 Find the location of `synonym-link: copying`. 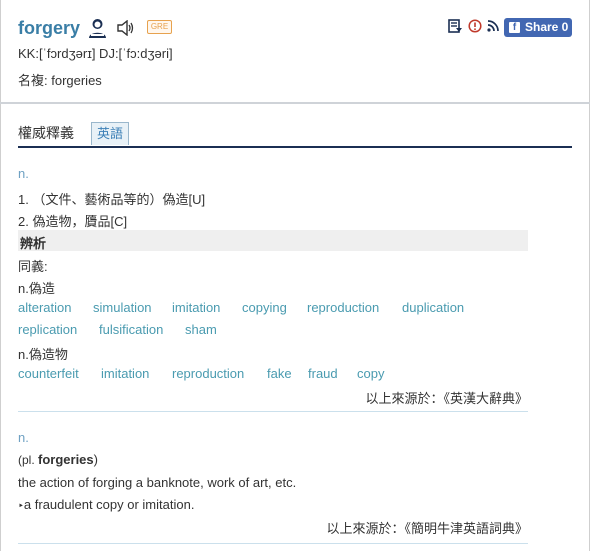

synonym-link: copying is located at coordinates (264, 307).